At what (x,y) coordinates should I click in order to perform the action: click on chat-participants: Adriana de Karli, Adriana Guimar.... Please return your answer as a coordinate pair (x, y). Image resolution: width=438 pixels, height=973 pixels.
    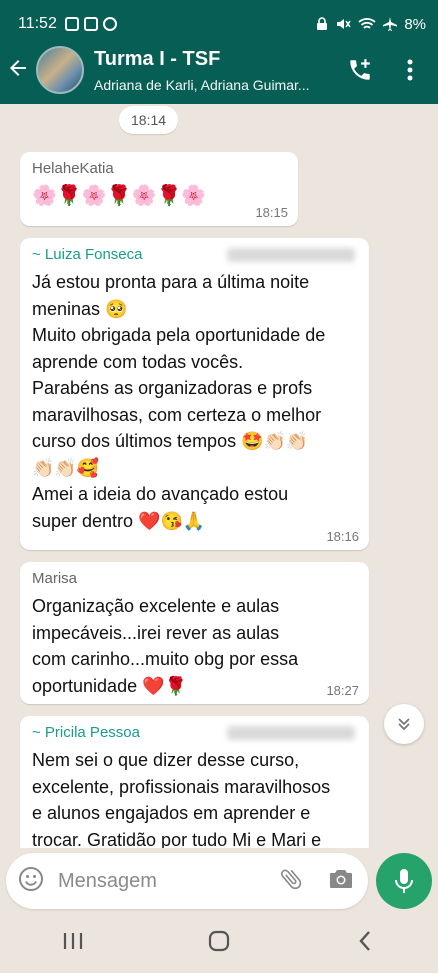
    Looking at the image, I should click on (202, 84).